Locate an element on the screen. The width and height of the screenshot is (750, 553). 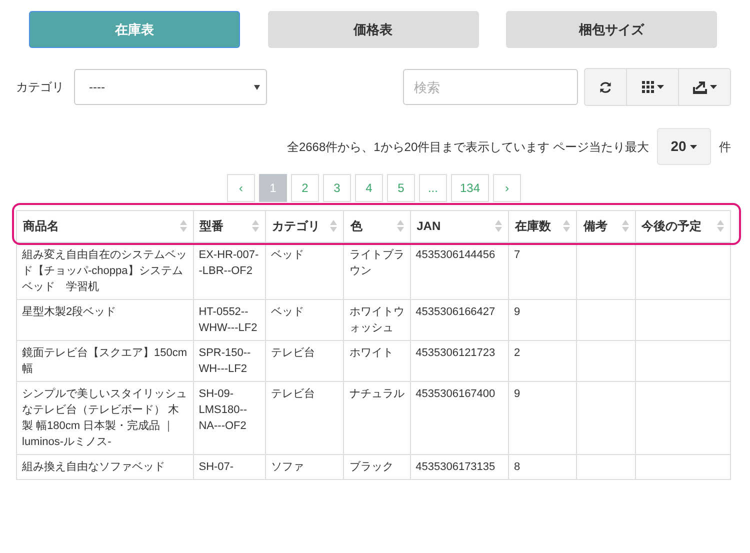
column-header: 商品名 is located at coordinates (105, 226).